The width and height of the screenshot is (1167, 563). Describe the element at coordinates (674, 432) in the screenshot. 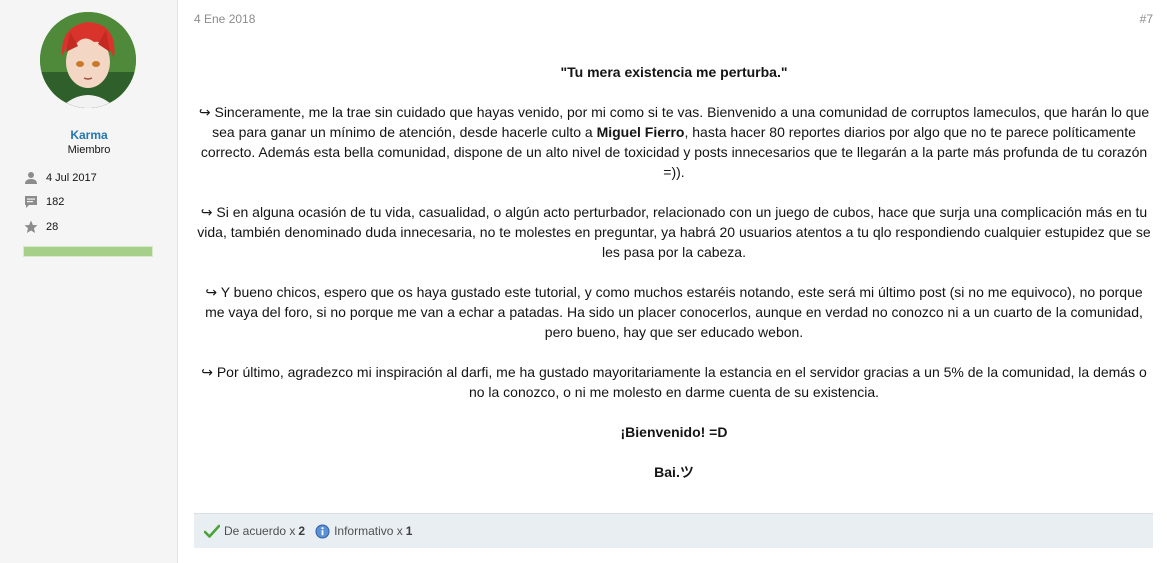

I see `welcome-line: ¡Bienvenido! =D` at that location.